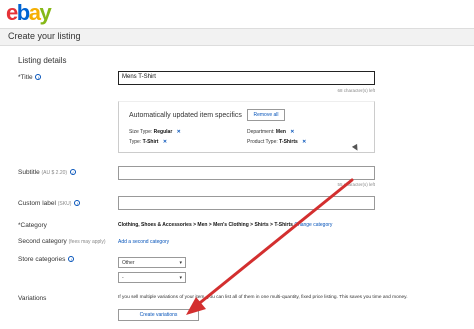 This screenshot has height=329, width=474. I want to click on second-category-label-text: Second category, so click(42, 241).